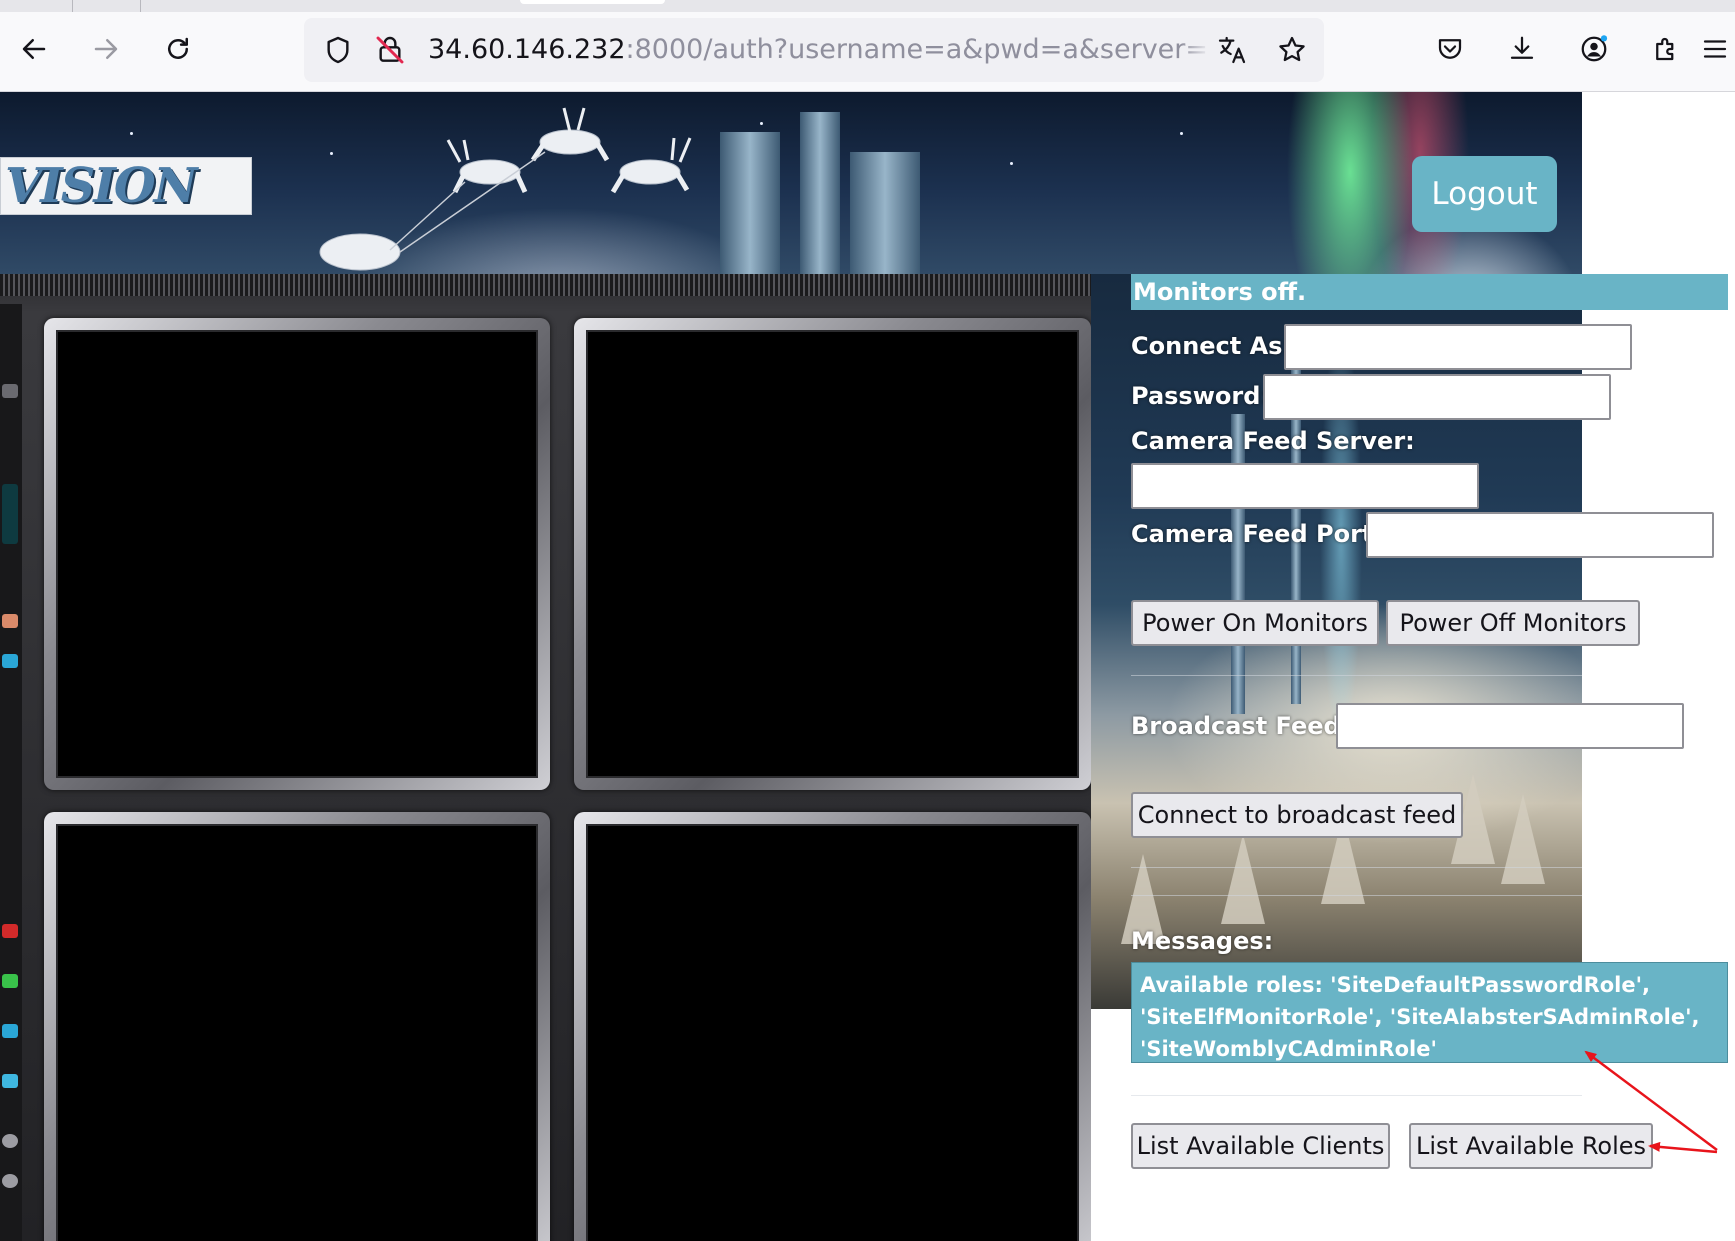  I want to click on back-arrow-icon, so click(34, 49).